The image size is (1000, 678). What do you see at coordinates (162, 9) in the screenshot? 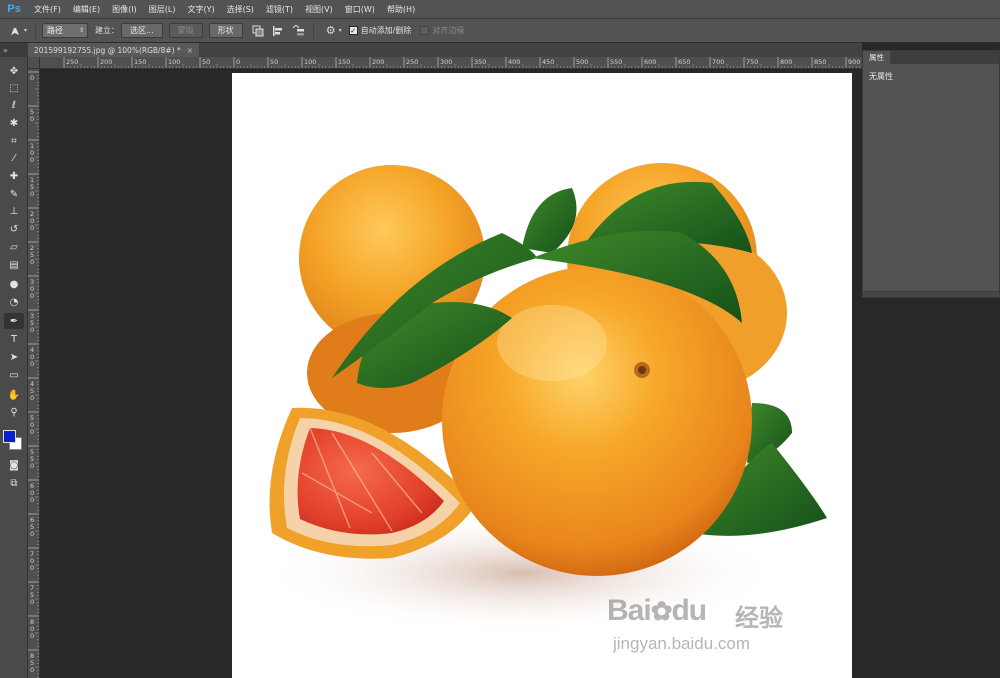
I see `menu-layer: 图层(L)` at bounding box center [162, 9].